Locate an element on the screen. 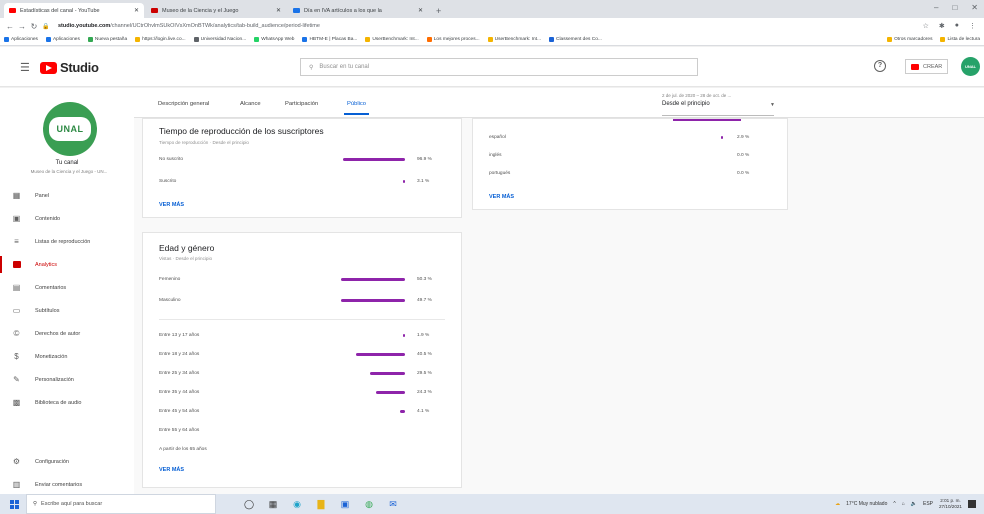 Image resolution: width=984 pixels, height=514 pixels. tab-audience: Público is located at coordinates (356, 108).